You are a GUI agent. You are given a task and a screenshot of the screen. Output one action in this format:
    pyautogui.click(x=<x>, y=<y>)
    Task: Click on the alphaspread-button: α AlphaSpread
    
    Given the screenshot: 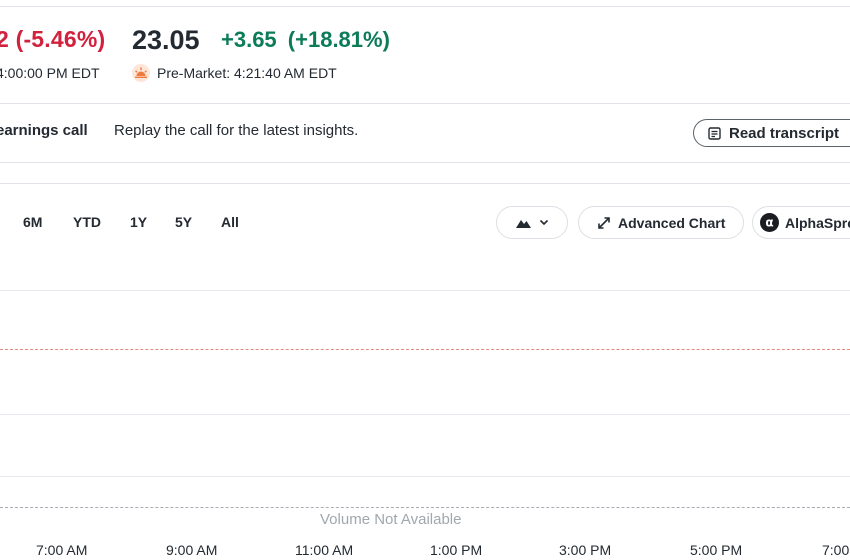 What is the action you would take?
    pyautogui.click(x=801, y=222)
    